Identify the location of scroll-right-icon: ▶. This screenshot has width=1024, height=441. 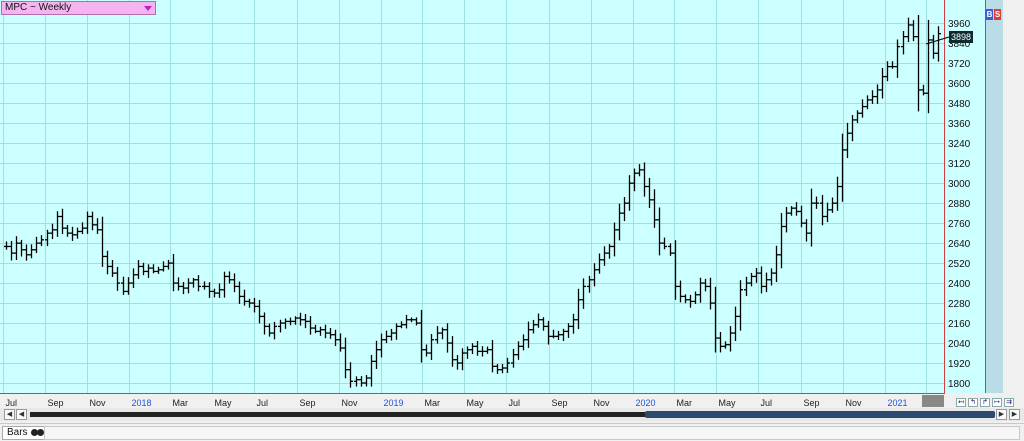
(1001, 414).